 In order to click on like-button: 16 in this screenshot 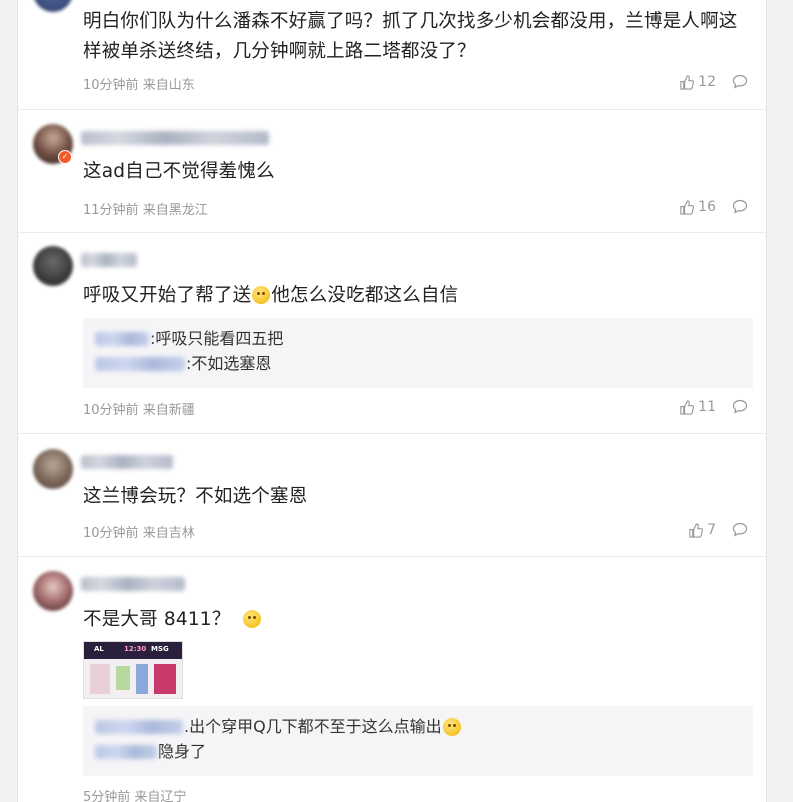, I will do `click(697, 207)`.